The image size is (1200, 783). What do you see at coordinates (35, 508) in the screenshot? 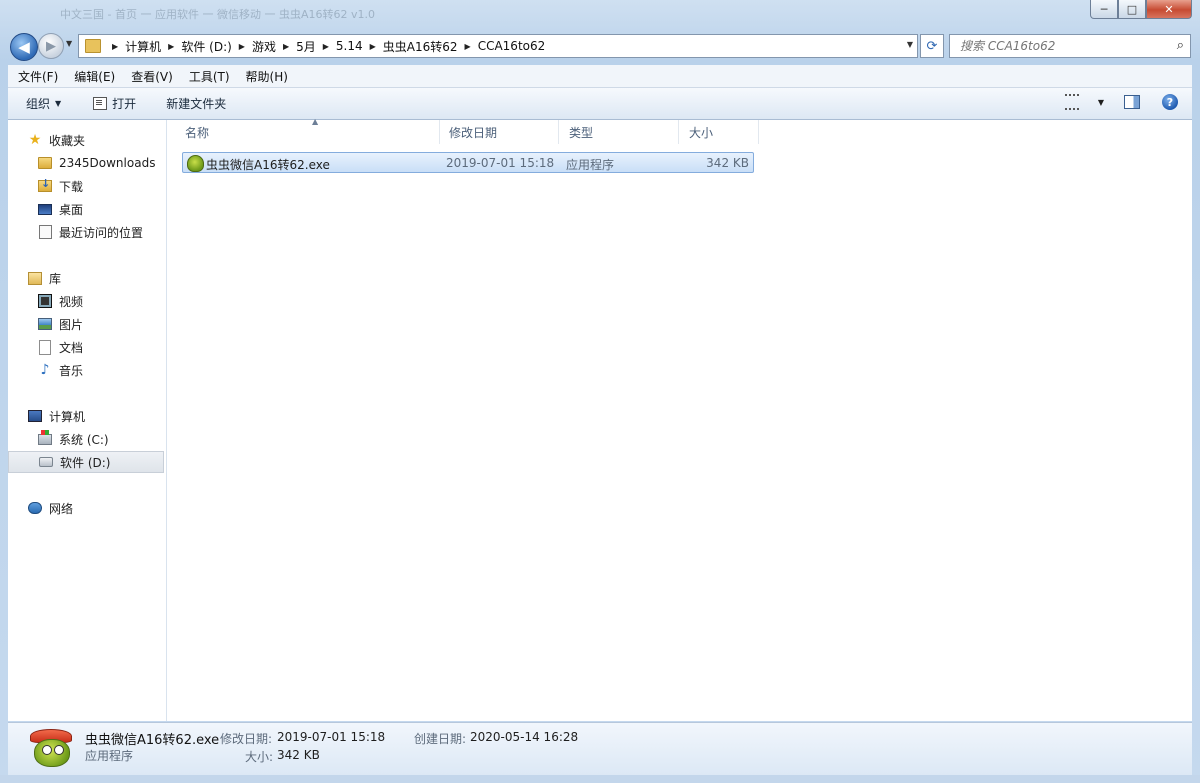
I see `network-icon` at bounding box center [35, 508].